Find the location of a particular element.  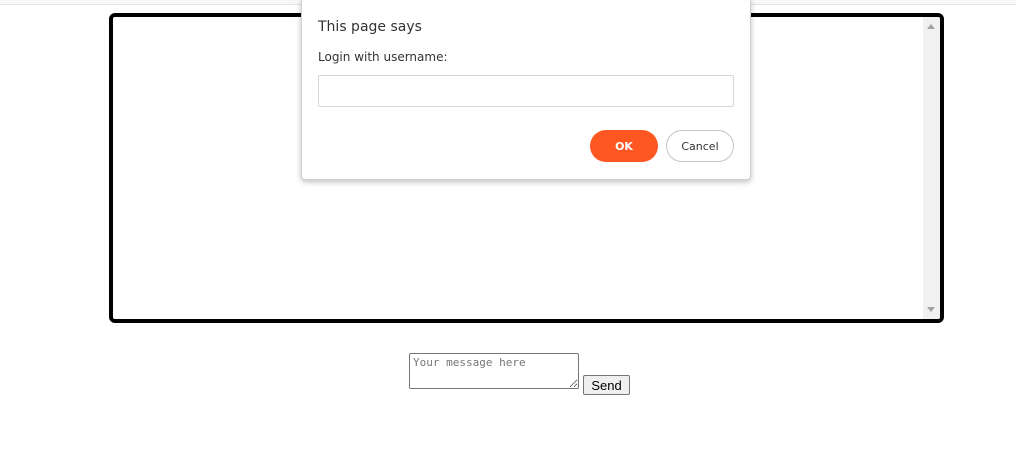

scroll-up-arrow-icon is located at coordinates (931, 26).